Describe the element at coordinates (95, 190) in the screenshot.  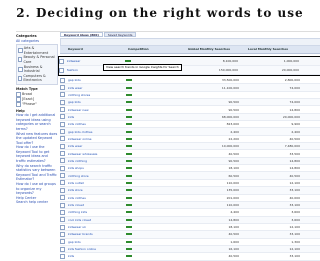
I see `keyword-link: kids store` at that location.